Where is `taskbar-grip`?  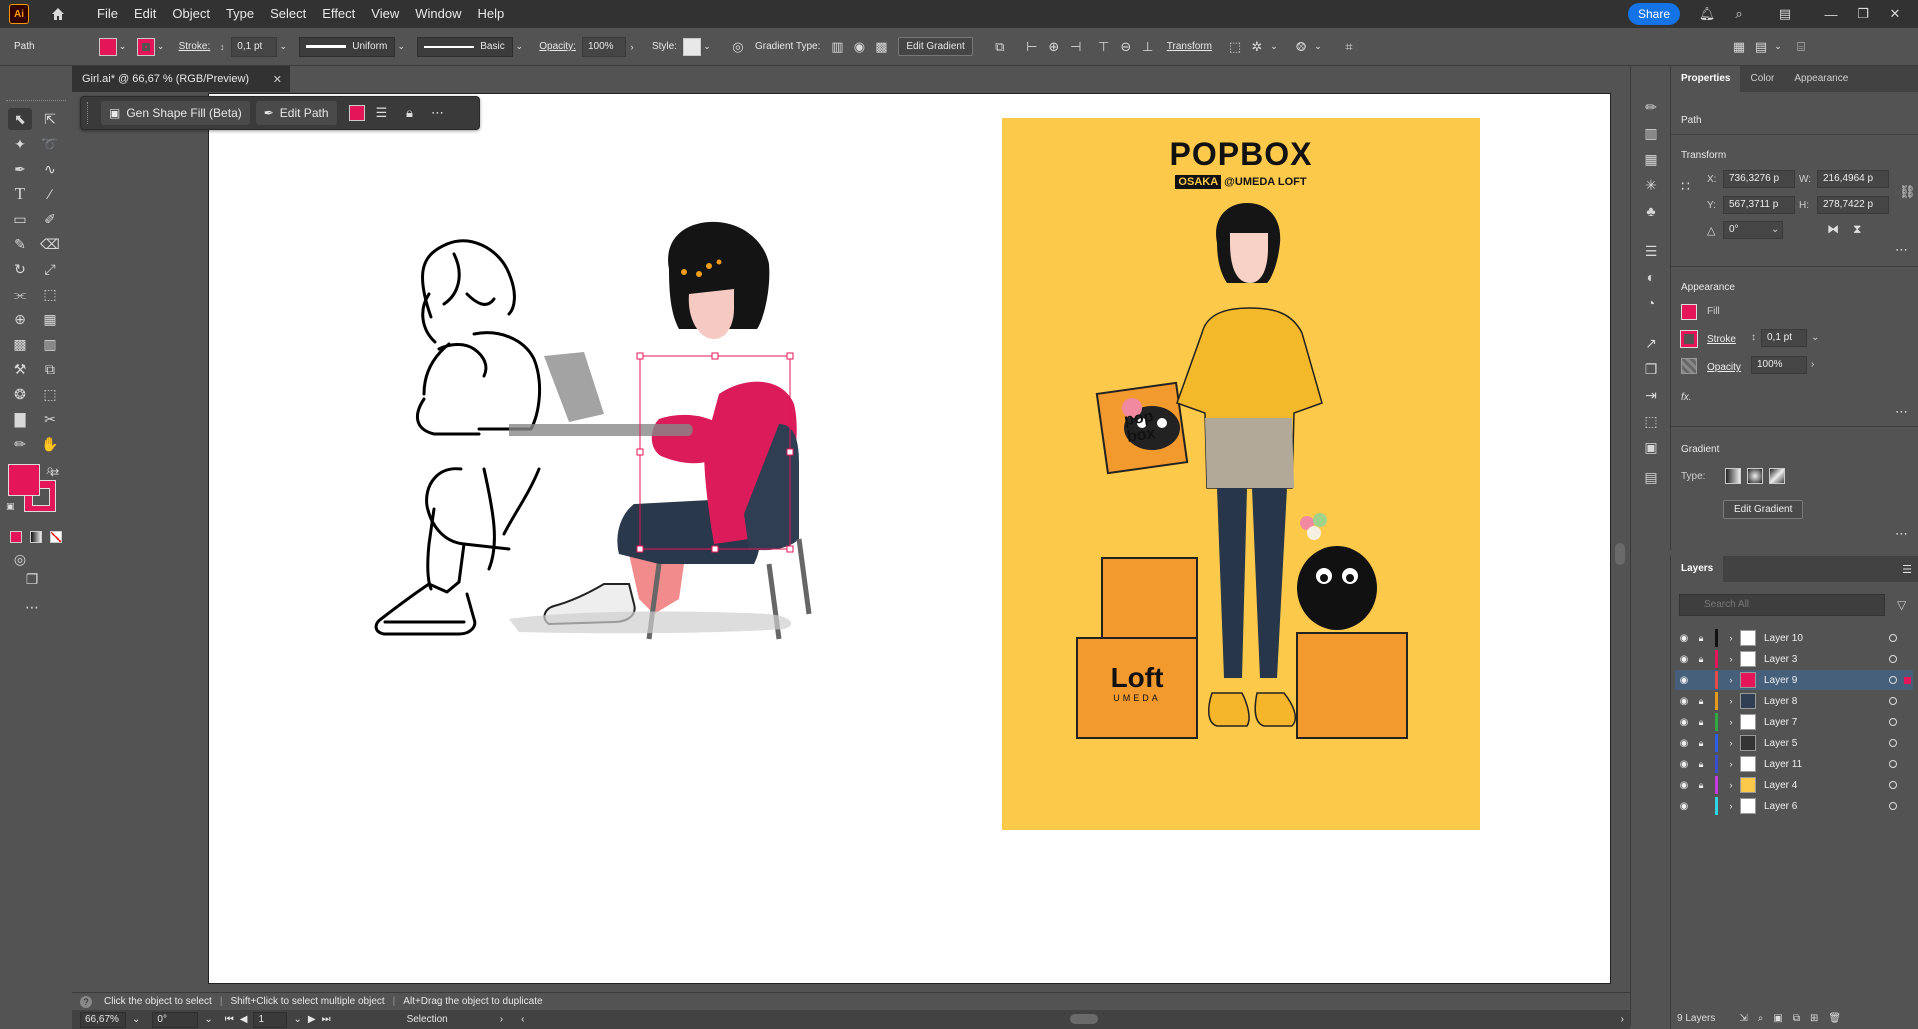
taskbar-grip is located at coordinates (88, 113).